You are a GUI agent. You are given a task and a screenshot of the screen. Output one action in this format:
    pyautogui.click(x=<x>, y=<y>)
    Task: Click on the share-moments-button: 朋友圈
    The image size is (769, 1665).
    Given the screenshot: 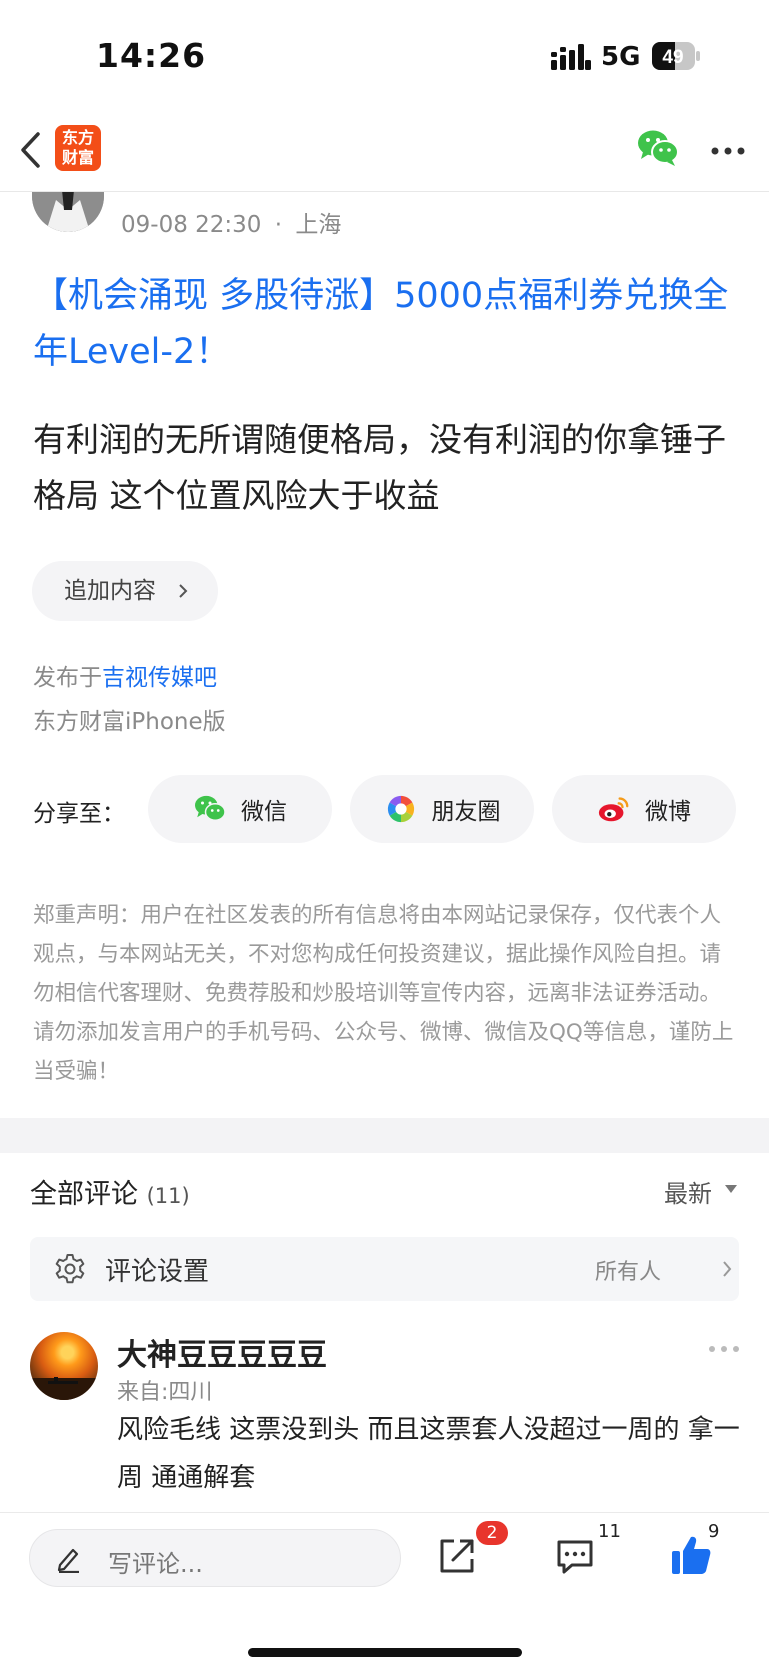 What is the action you would take?
    pyautogui.click(x=442, y=809)
    